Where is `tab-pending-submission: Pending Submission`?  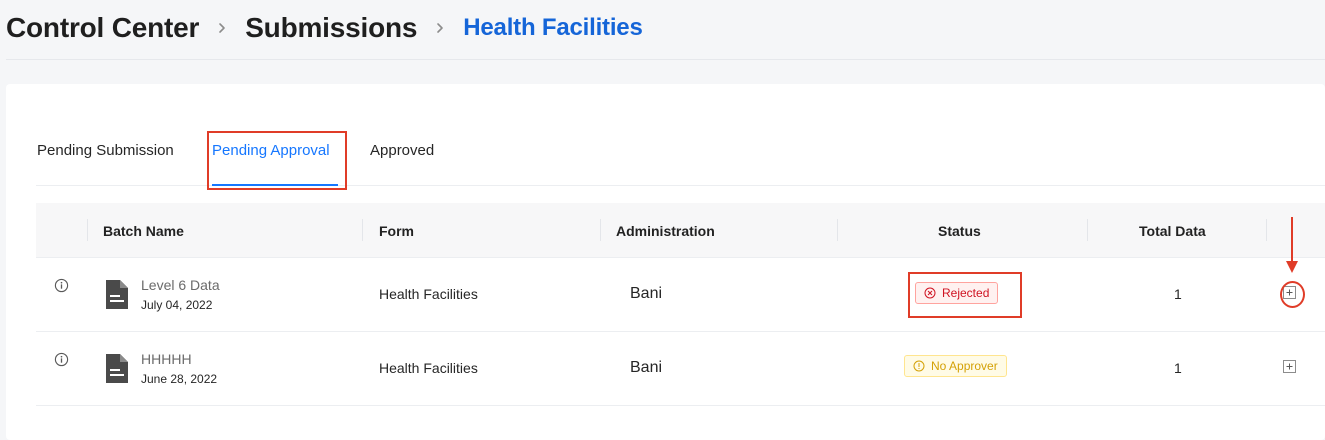
tab-pending-submission: Pending Submission is located at coordinates (105, 150).